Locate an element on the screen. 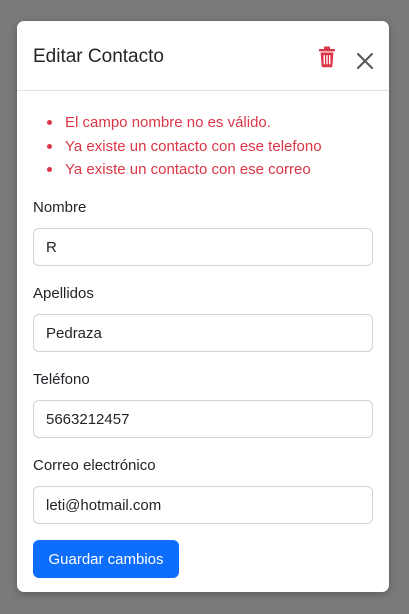 The width and height of the screenshot is (409, 614). close-icon is located at coordinates (365, 61).